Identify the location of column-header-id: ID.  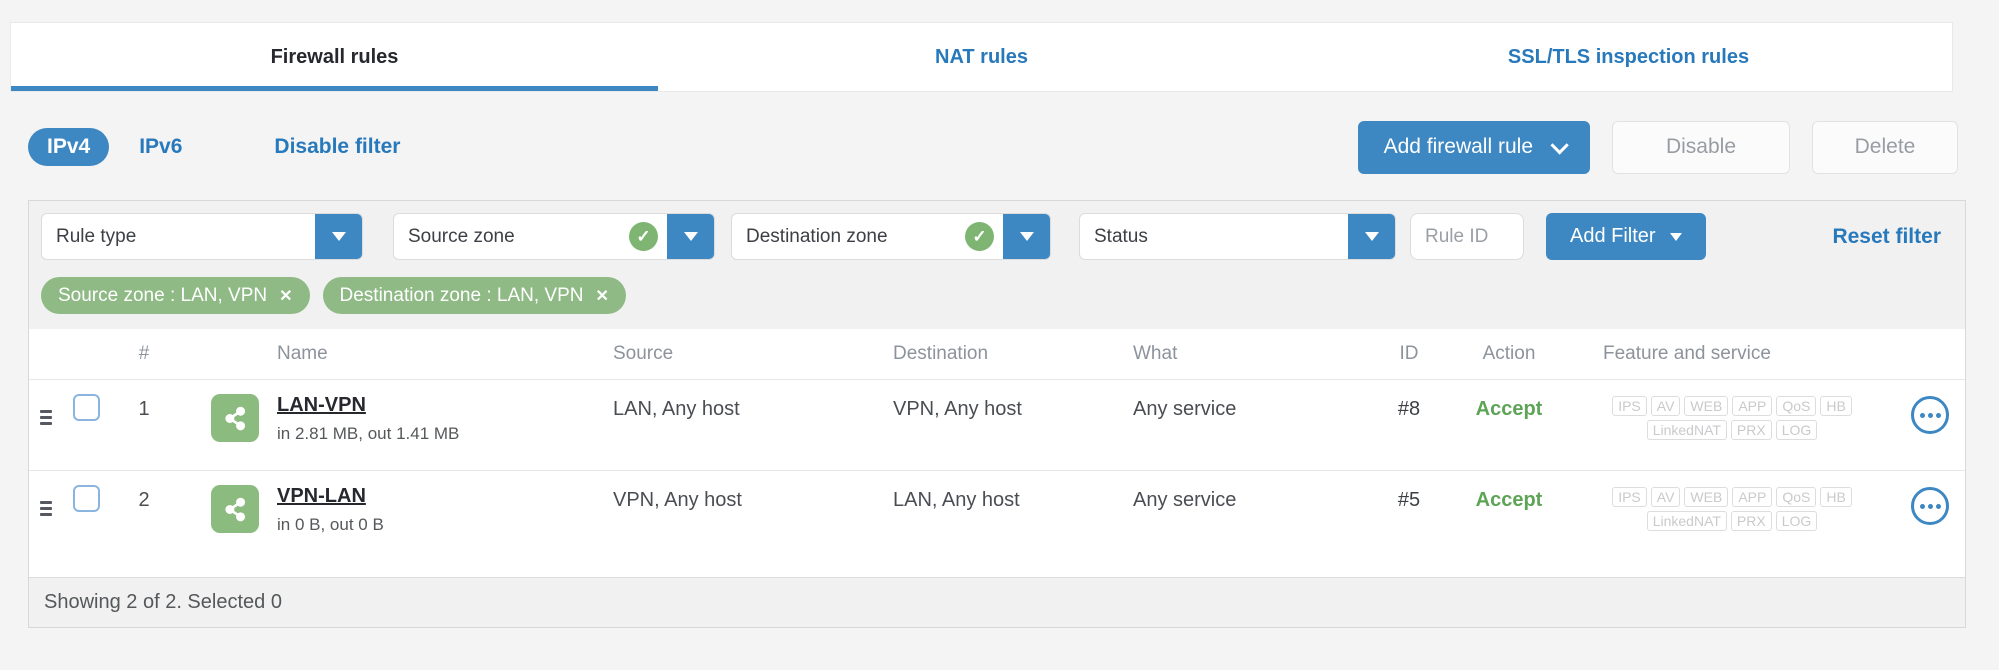
(1409, 353).